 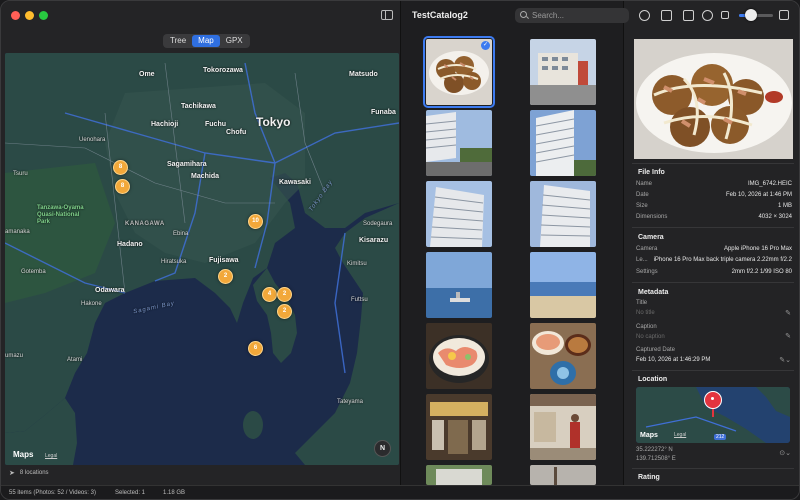 What do you see at coordinates (201, 16) in the screenshot?
I see `left-toolbar` at bounding box center [201, 16].